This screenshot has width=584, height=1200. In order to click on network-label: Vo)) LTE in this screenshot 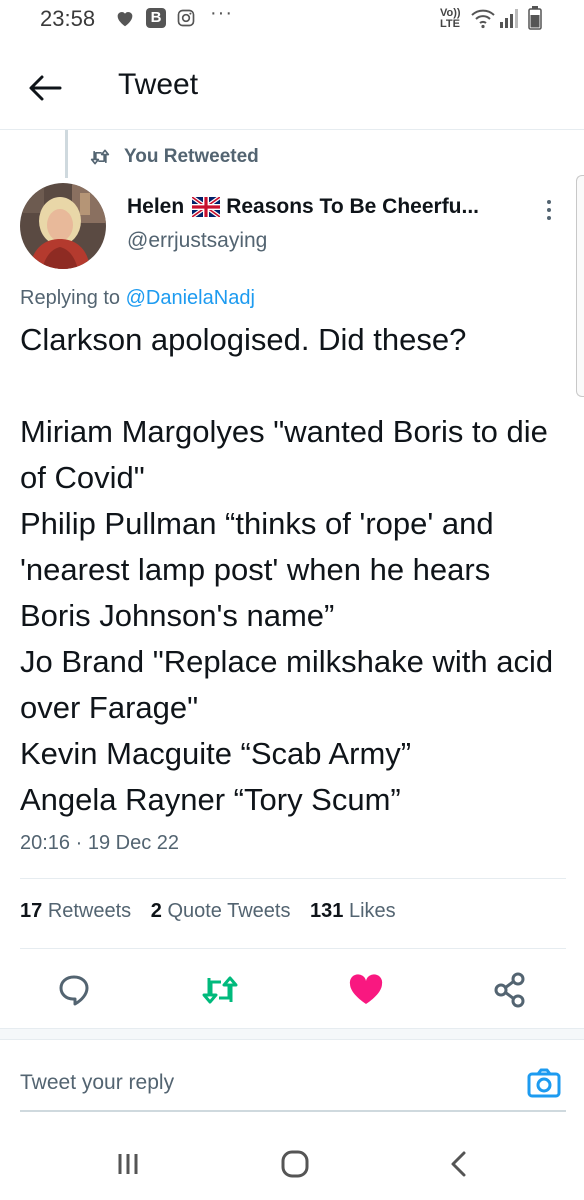, I will do `click(450, 18)`.